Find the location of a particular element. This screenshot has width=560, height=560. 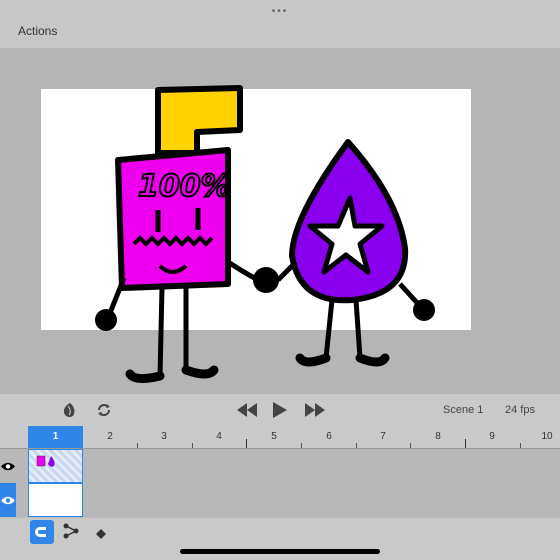

fast-forward-icon is located at coordinates (315, 410).